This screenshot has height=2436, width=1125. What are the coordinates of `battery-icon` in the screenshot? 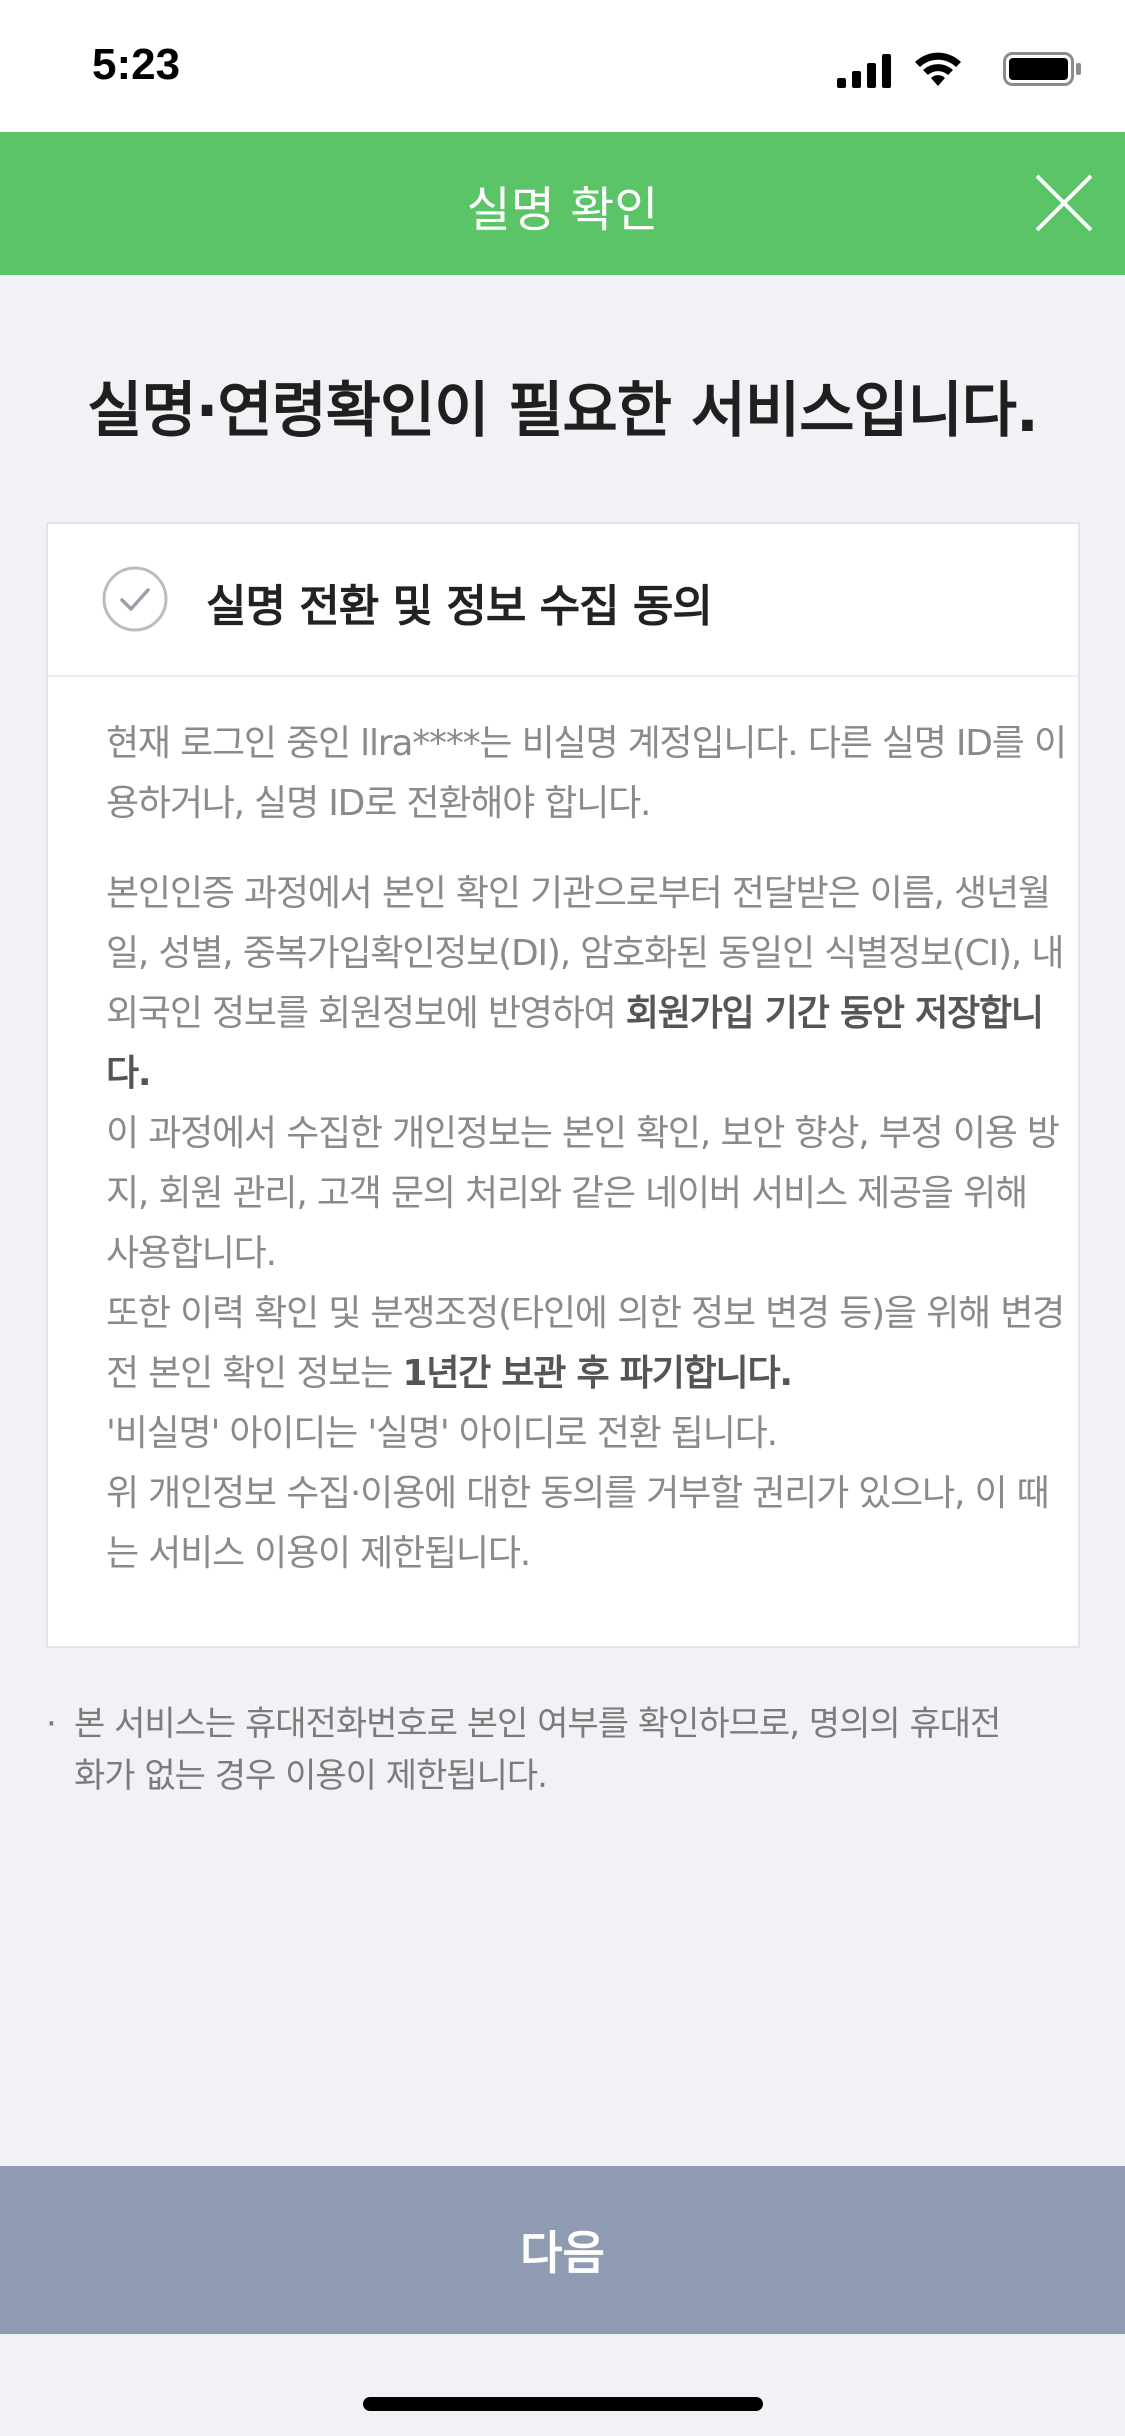 It's located at (1042, 69).